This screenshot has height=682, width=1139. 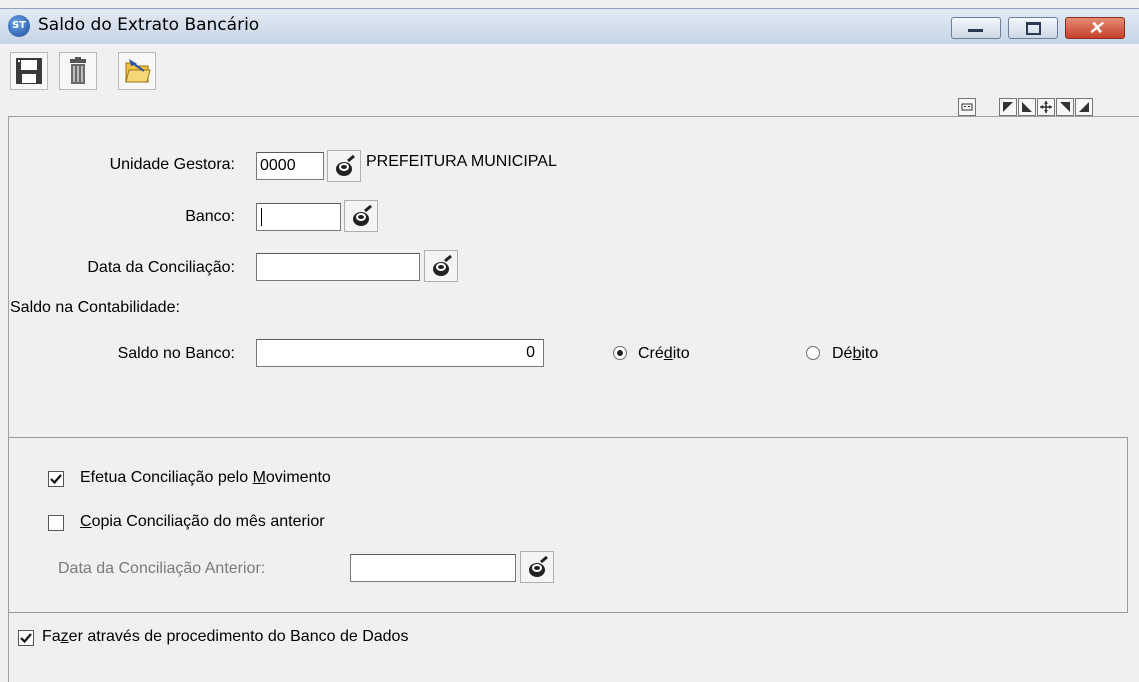 I want to click on unidade-gestora-lookup-button, so click(x=344, y=166).